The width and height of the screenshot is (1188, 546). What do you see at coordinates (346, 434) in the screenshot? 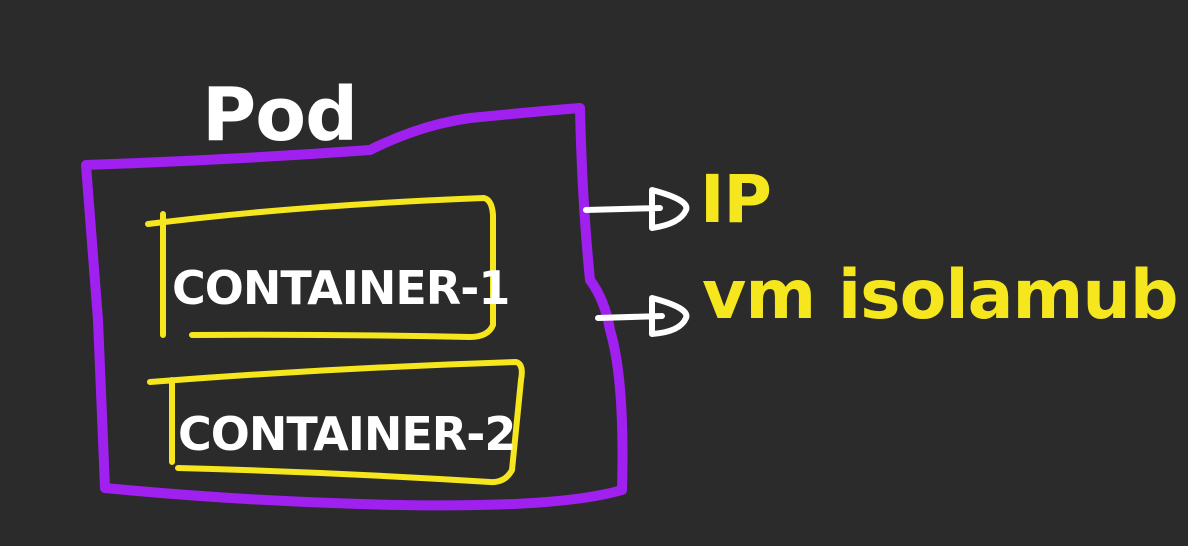
I see `container-2-label: CONTAINER-2` at bounding box center [346, 434].